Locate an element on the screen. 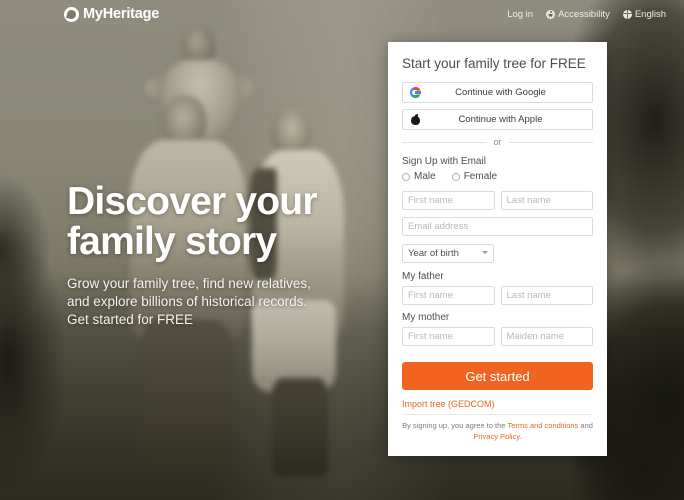 This screenshot has height=500, width=684. gender-radio-female: Female is located at coordinates (474, 176).